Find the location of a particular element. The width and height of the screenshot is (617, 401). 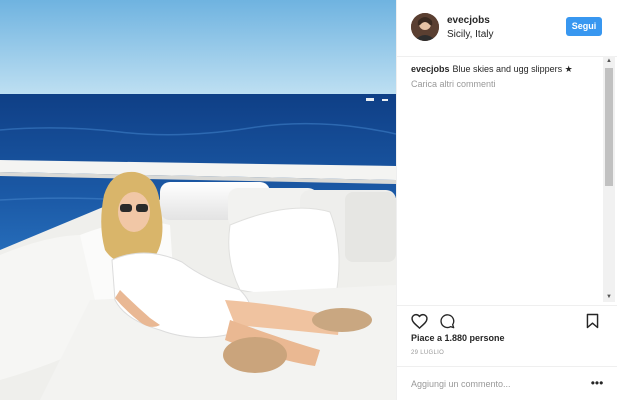

caption-username-link: evecjobs is located at coordinates (430, 69).